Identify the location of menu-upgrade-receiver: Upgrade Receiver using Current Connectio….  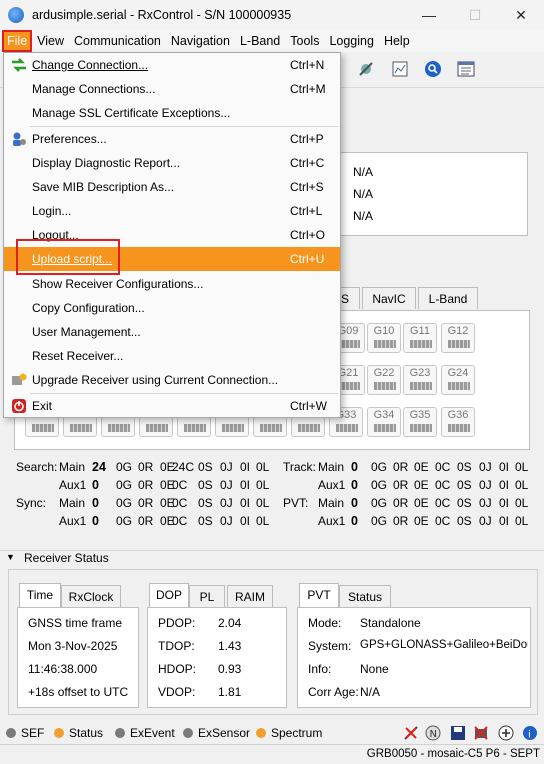
(172, 380).